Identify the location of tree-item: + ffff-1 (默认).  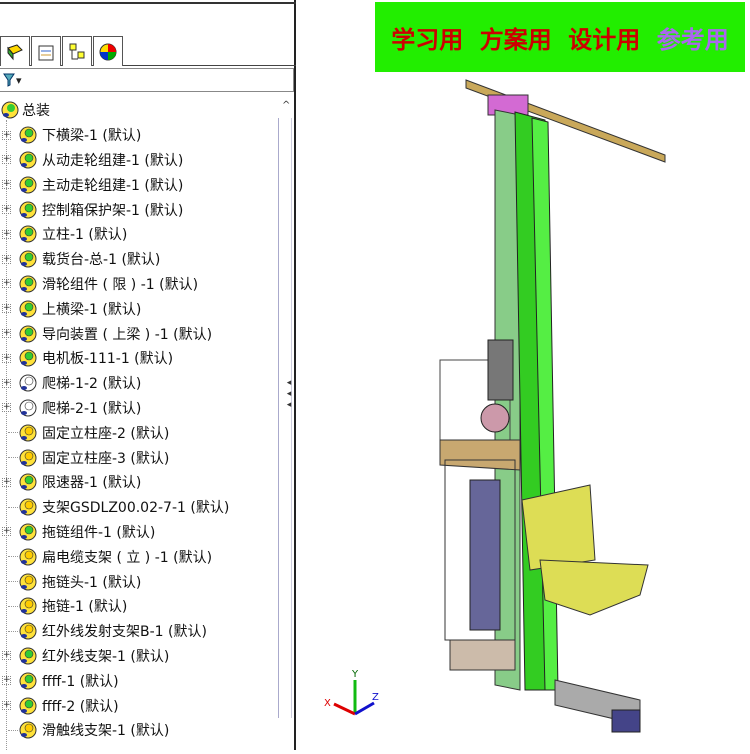
(140, 680).